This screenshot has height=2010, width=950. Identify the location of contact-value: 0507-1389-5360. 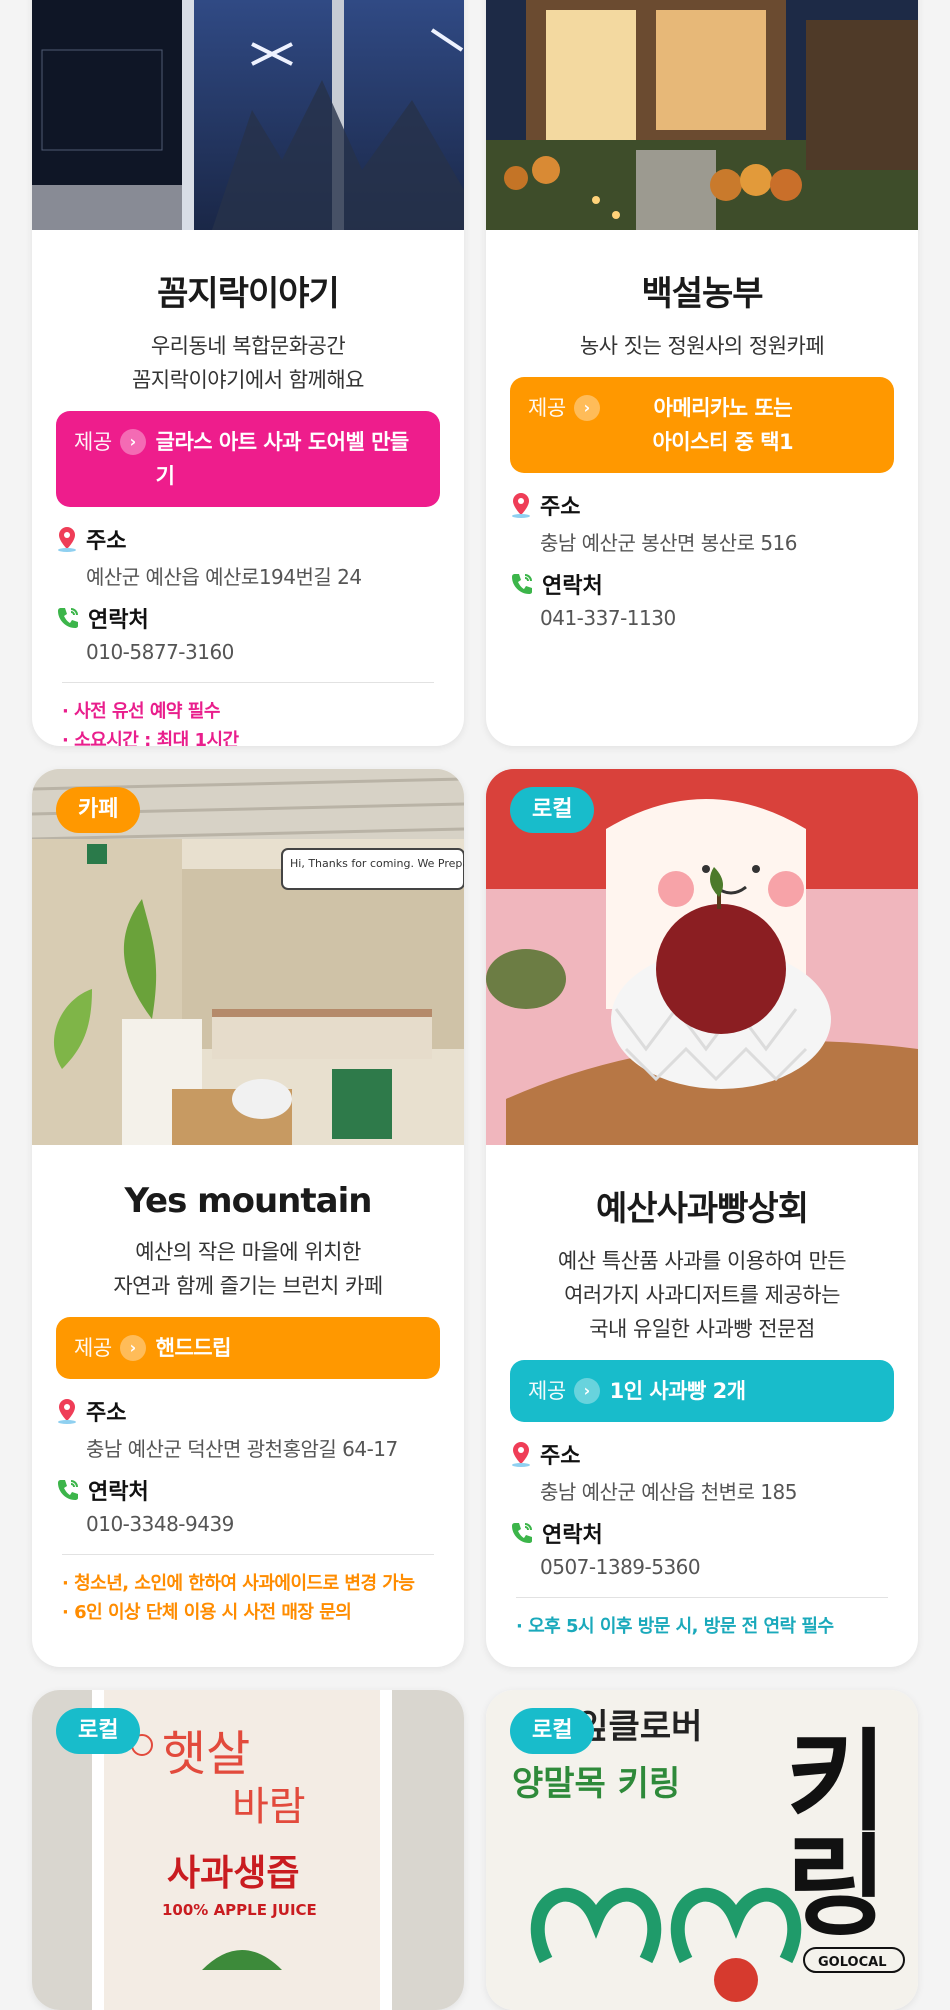
(717, 1567).